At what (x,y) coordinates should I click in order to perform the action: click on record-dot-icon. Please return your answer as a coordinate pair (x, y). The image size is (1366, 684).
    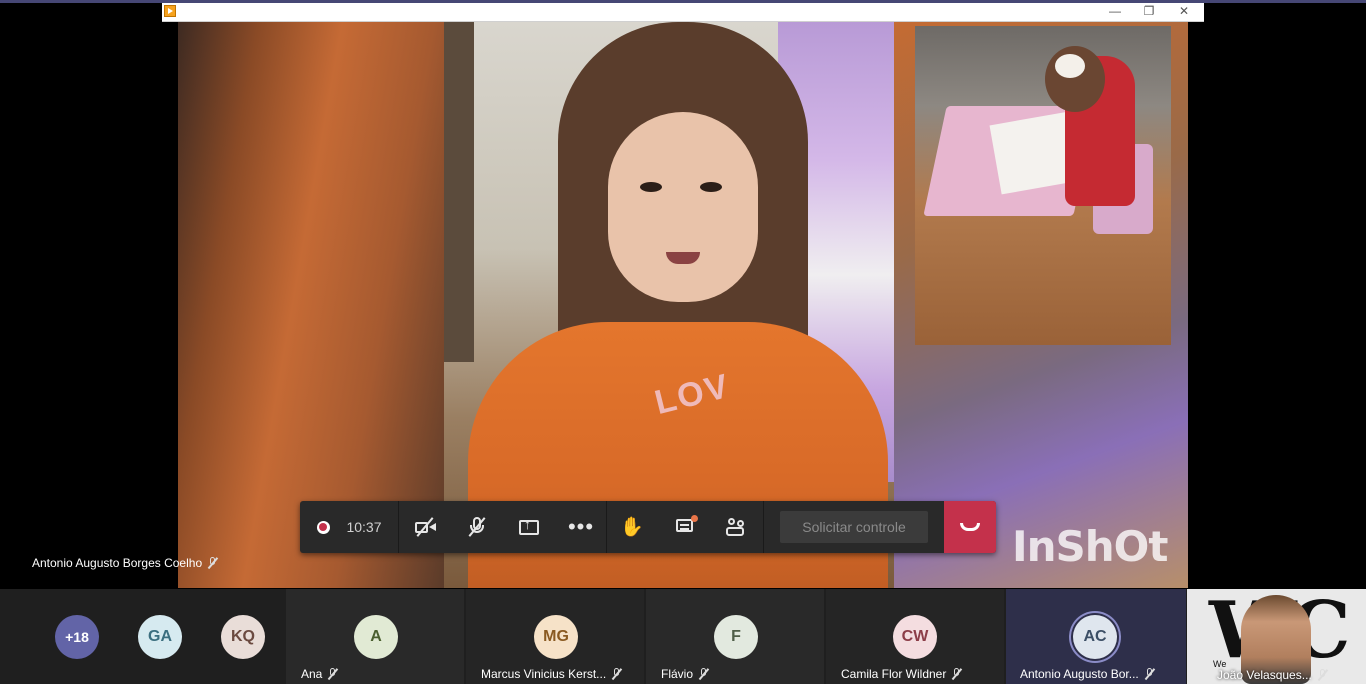
    Looking at the image, I should click on (323, 527).